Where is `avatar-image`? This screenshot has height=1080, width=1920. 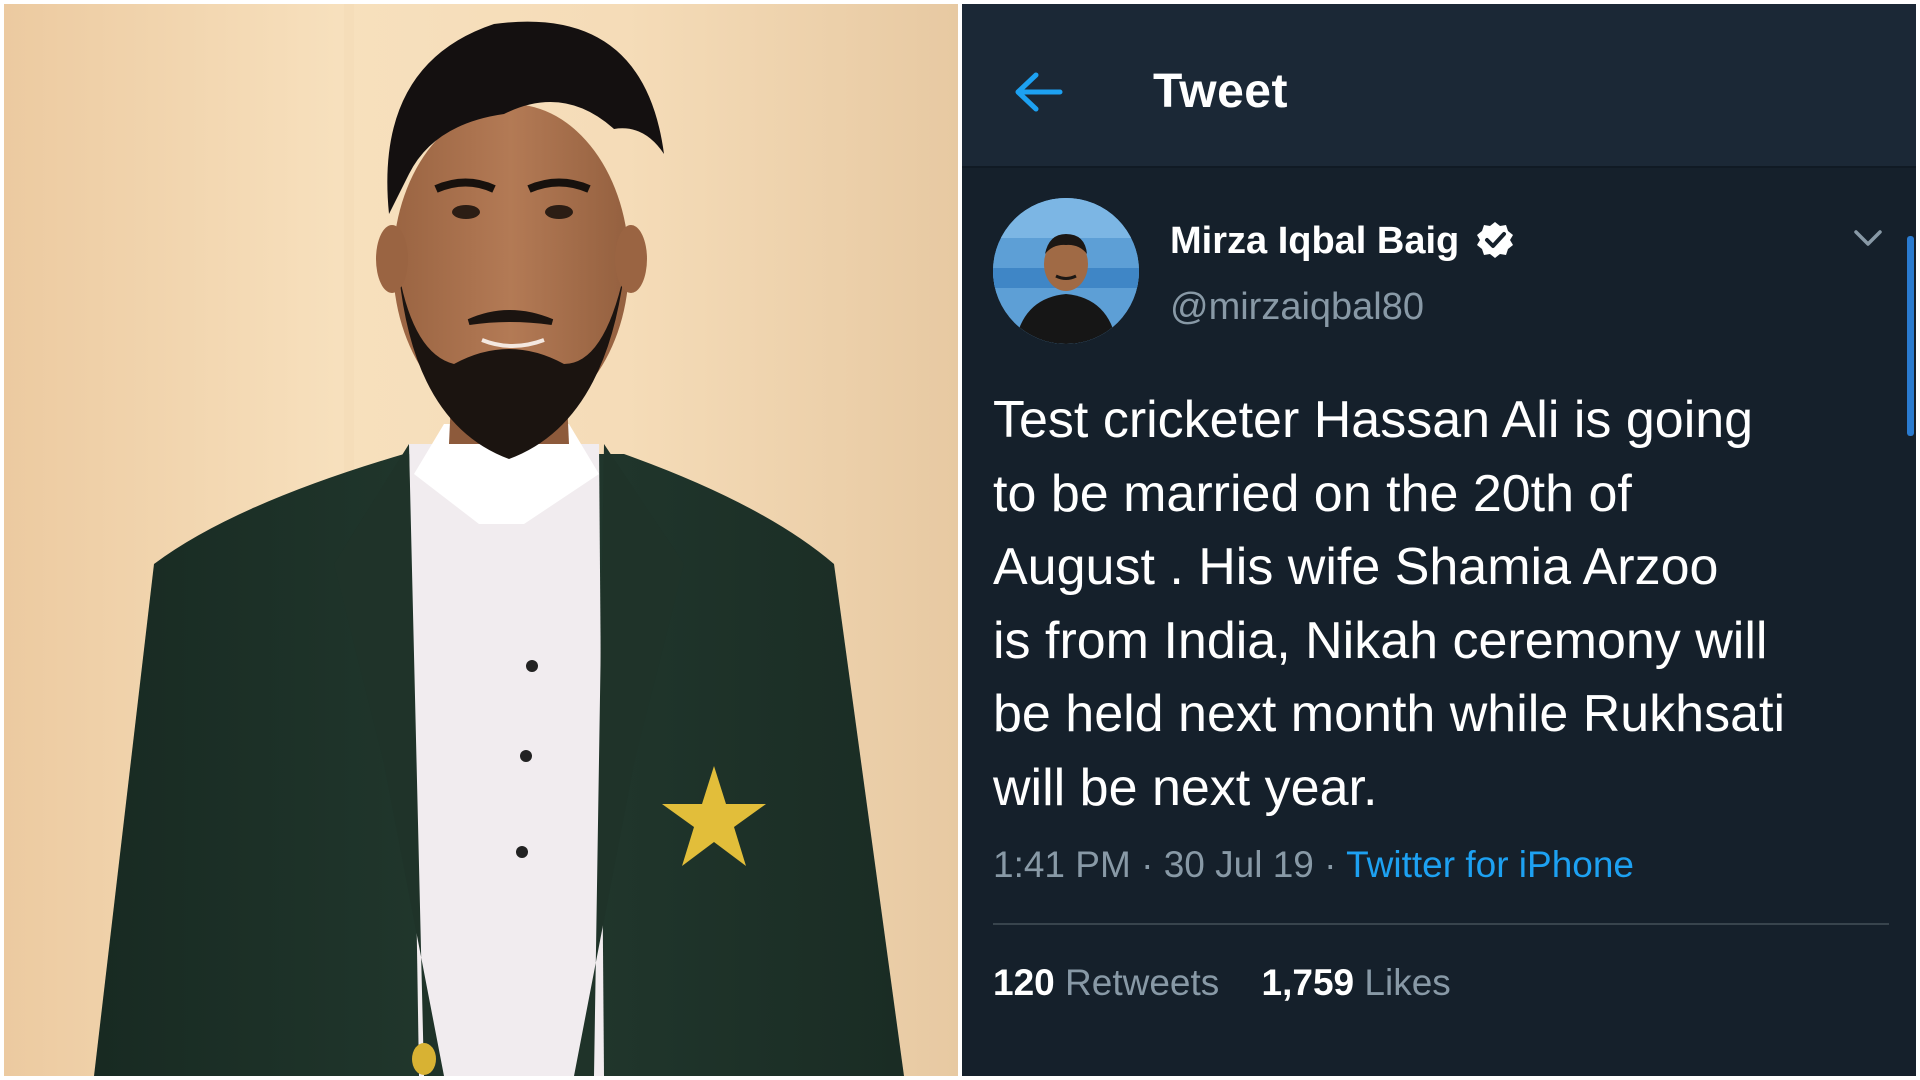
avatar-image is located at coordinates (1066, 271).